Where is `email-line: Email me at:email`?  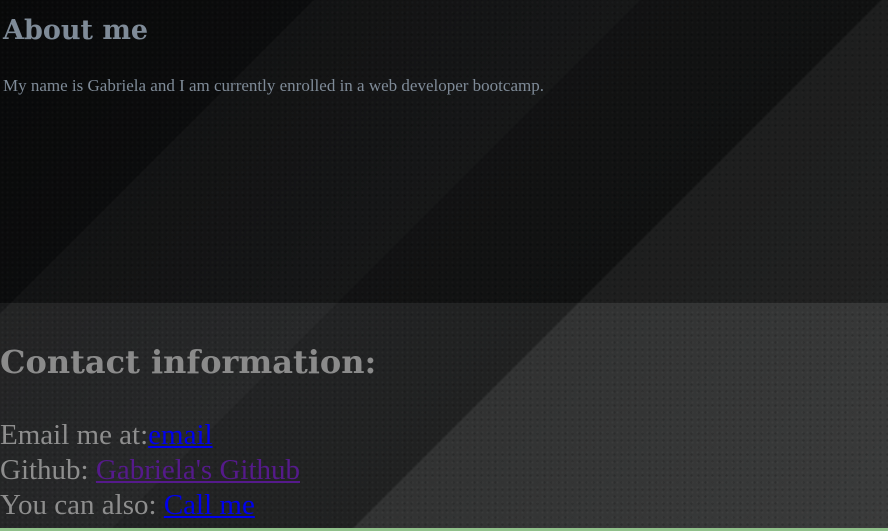
email-line: Email me at:email is located at coordinates (106, 435).